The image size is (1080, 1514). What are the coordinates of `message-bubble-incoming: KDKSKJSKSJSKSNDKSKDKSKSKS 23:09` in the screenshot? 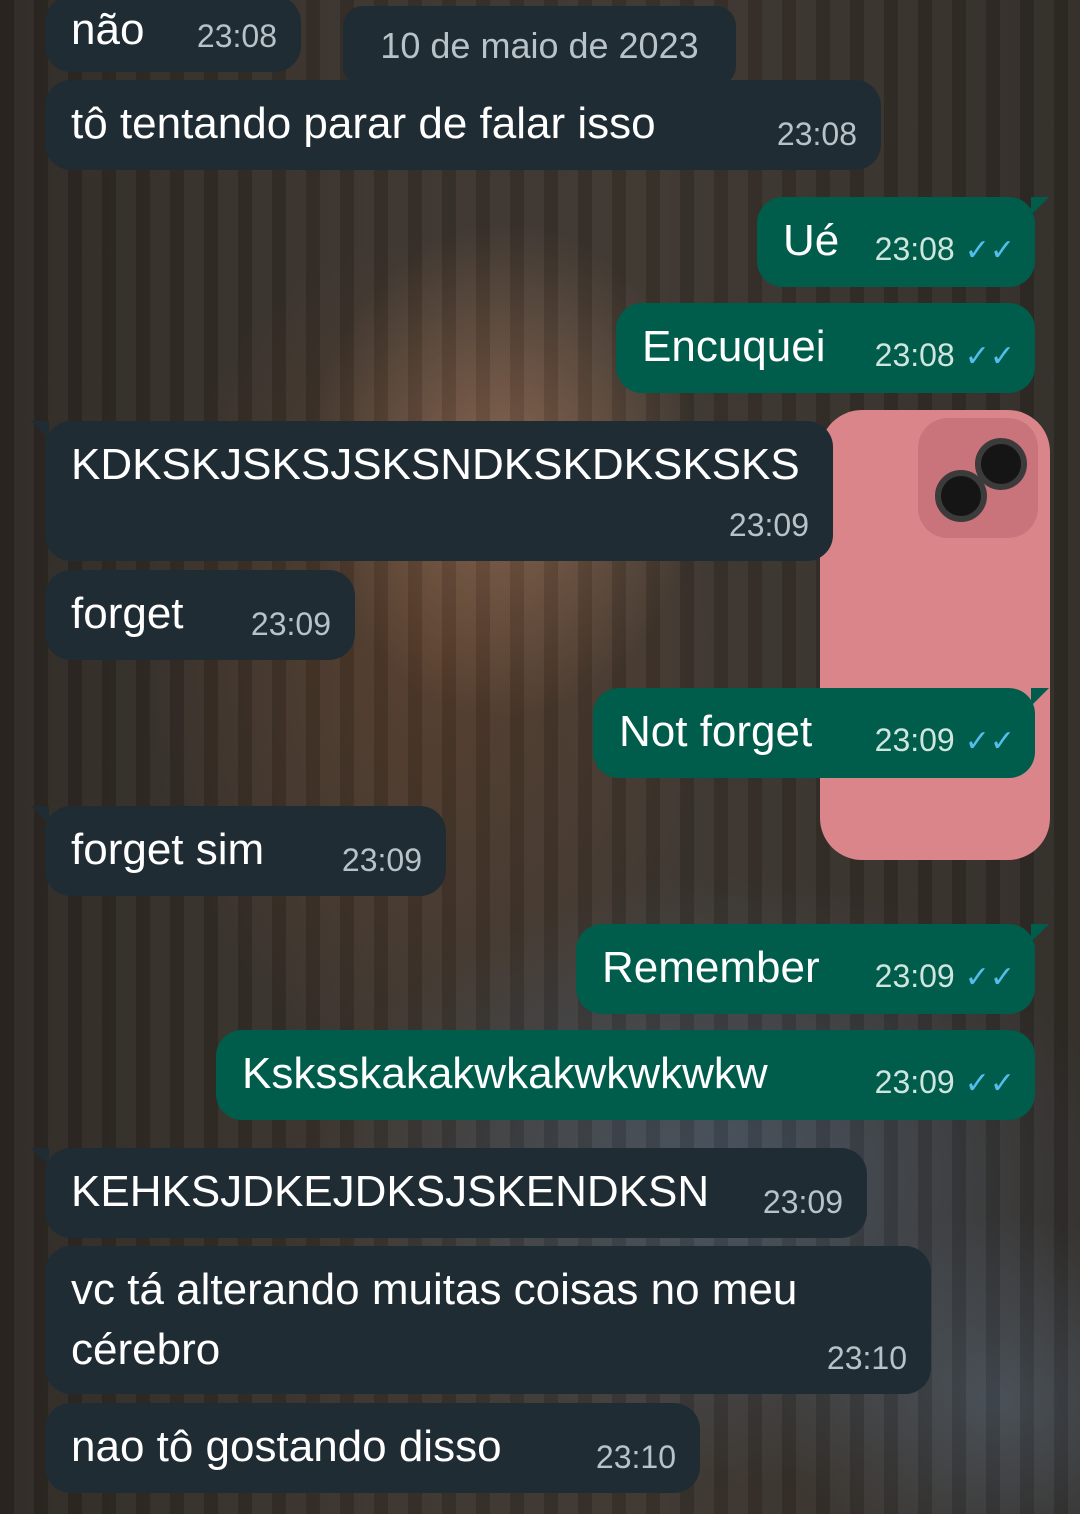 It's located at (432, 491).